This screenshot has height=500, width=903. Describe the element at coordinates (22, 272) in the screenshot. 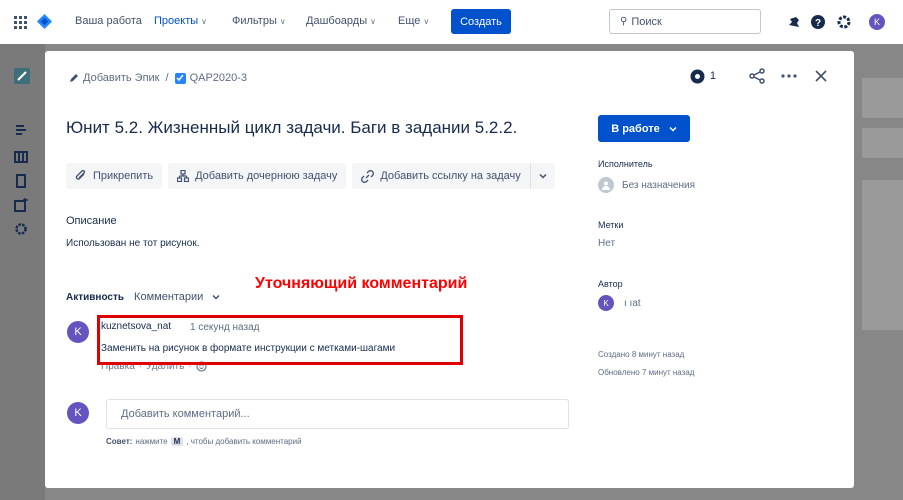

I see `project-sidebar` at that location.